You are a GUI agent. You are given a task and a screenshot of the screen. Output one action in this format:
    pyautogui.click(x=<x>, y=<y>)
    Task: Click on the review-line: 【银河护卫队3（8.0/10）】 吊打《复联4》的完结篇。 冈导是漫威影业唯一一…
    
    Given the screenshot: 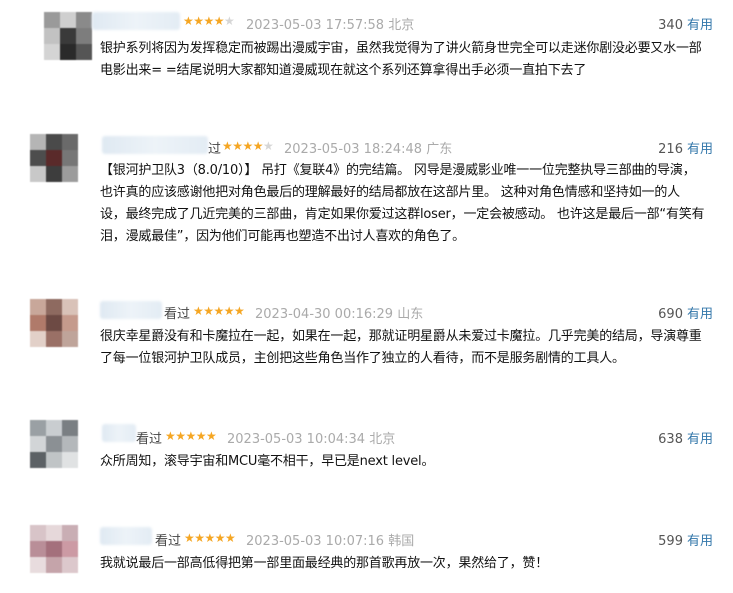 What is the action you would take?
    pyautogui.click(x=398, y=170)
    